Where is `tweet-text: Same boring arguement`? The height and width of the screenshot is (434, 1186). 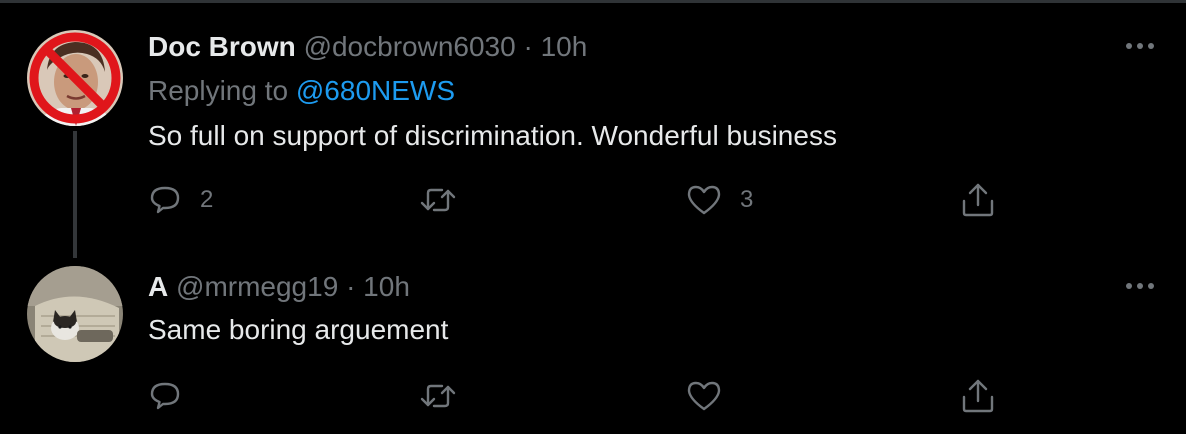 tweet-text: Same boring arguement is located at coordinates (298, 329).